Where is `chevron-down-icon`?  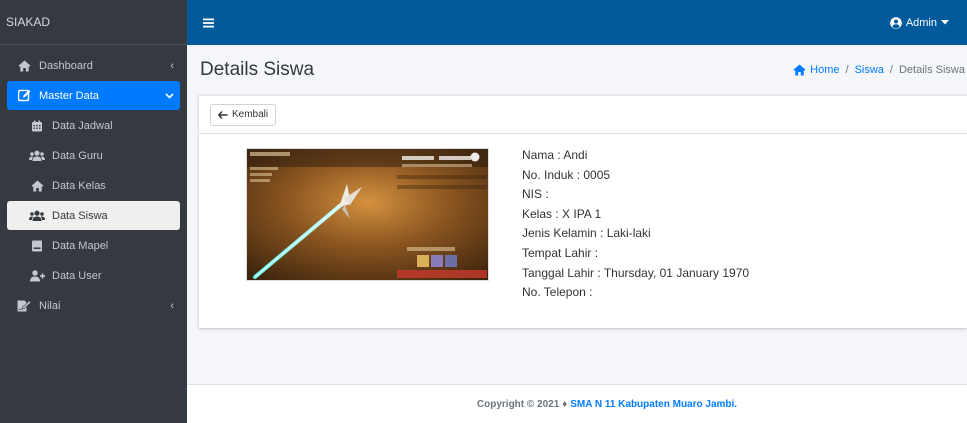 chevron-down-icon is located at coordinates (169, 95).